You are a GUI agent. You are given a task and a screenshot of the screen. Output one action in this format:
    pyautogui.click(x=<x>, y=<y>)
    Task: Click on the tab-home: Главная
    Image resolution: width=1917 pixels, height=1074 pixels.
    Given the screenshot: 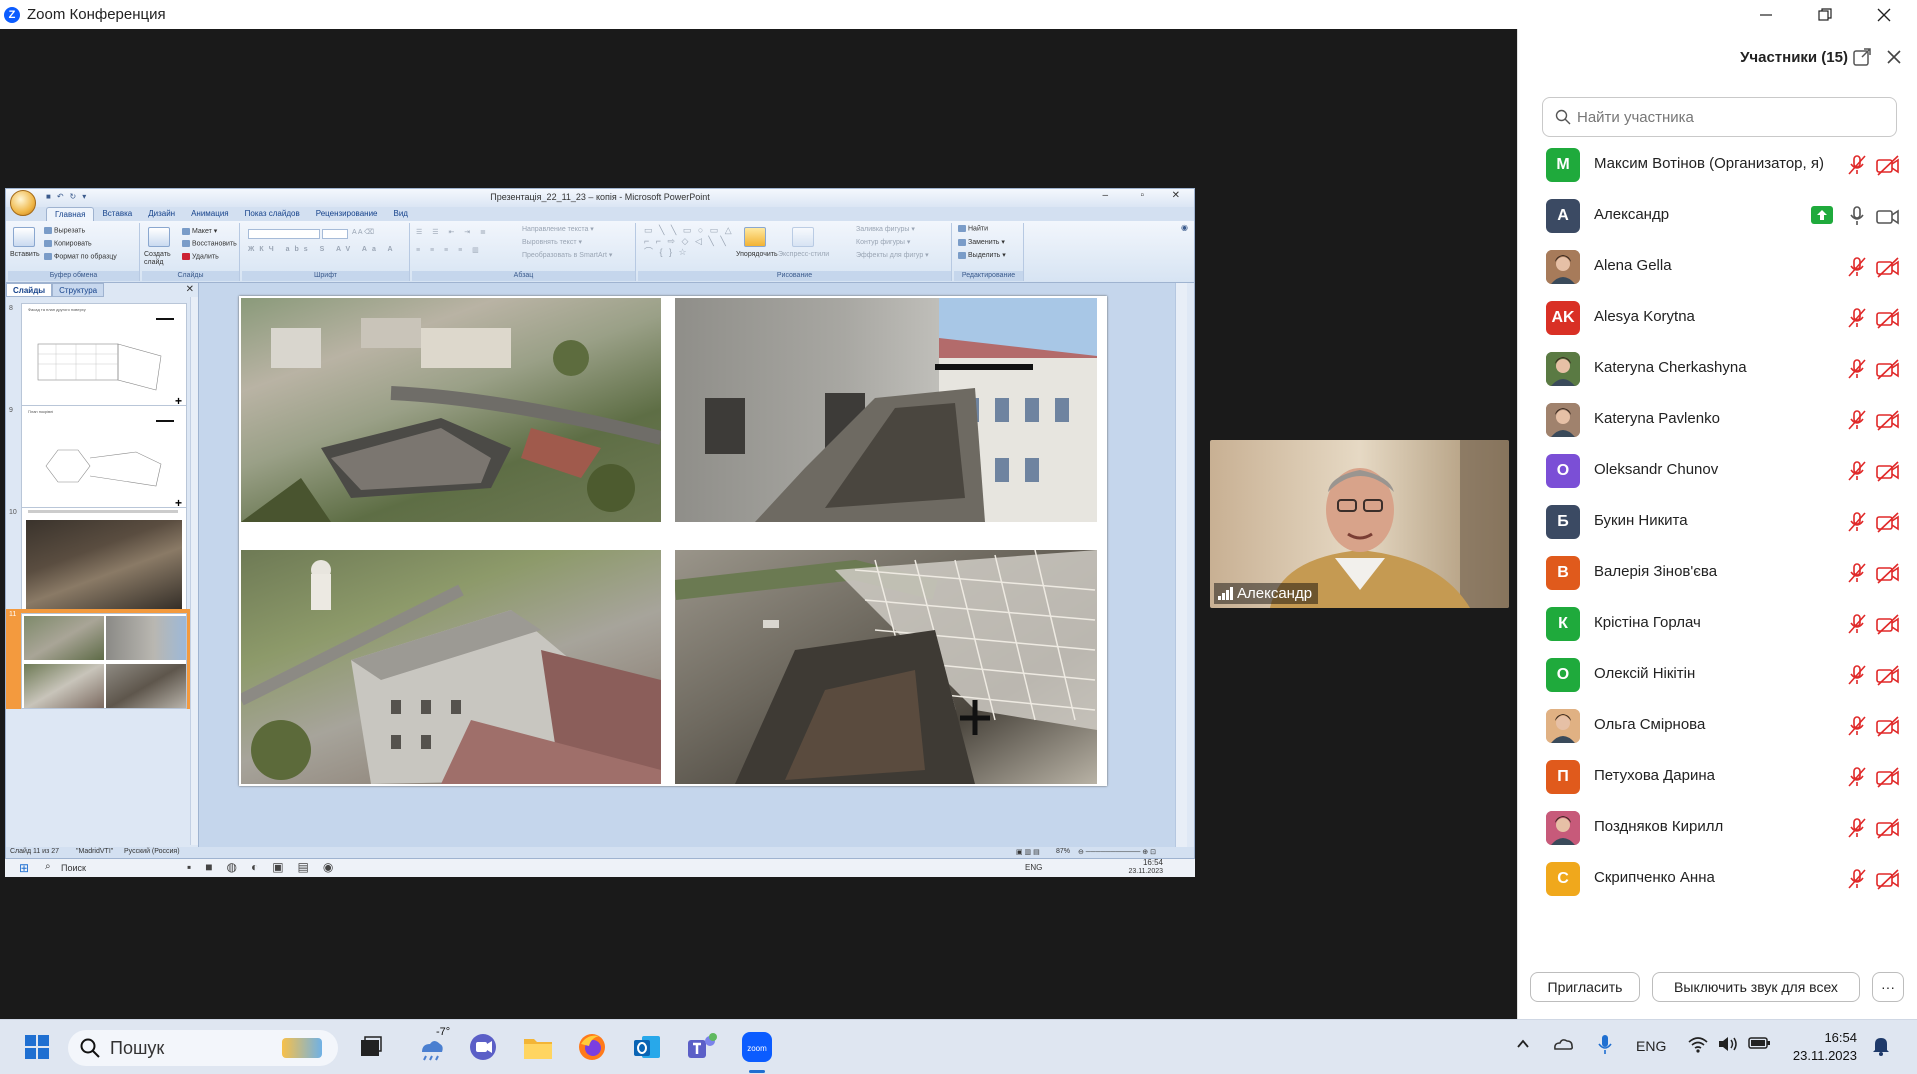 What is the action you would take?
    pyautogui.click(x=70, y=214)
    